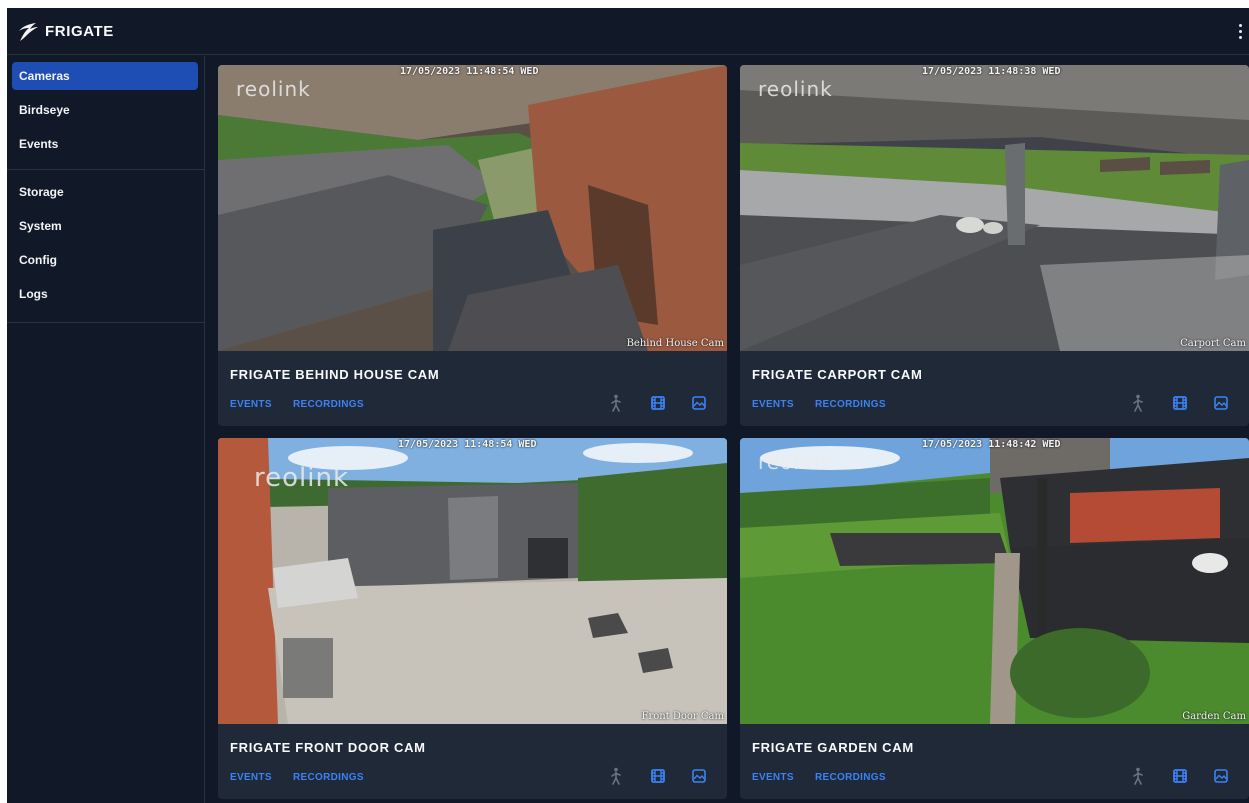 The image size is (1249, 803). I want to click on camera-title: FRIGATE CARPORT CAM, so click(837, 374).